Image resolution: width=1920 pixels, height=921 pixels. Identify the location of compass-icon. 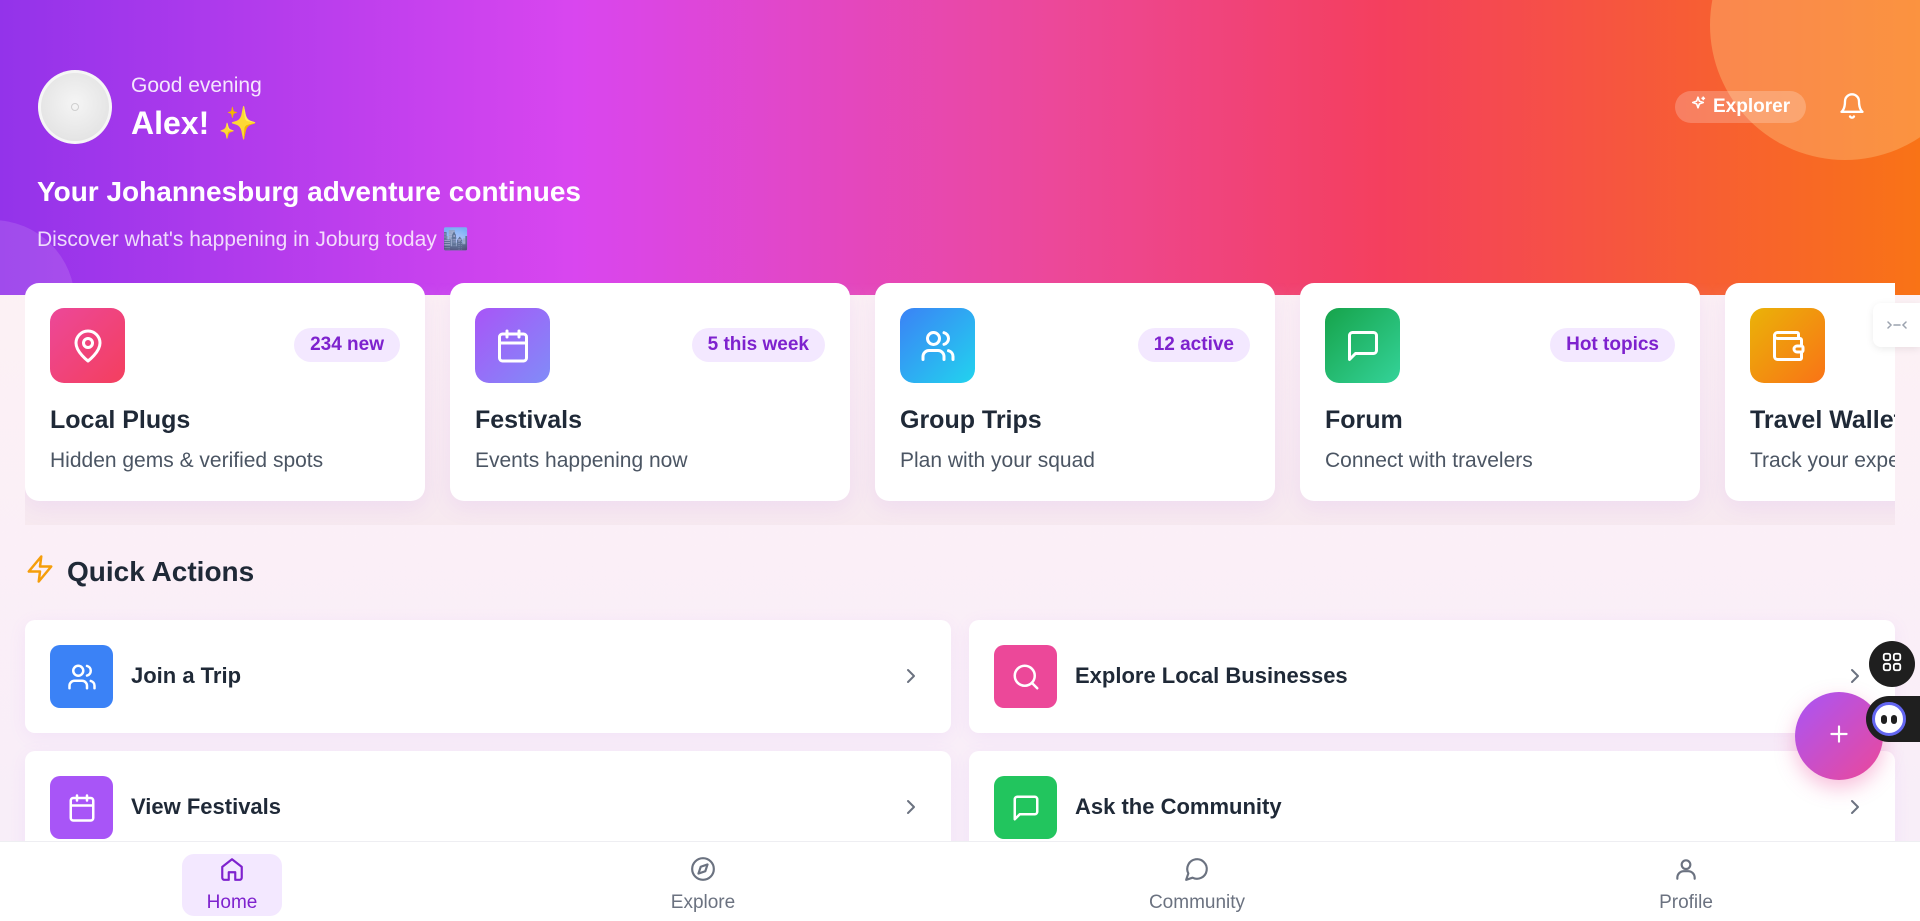
(703, 872).